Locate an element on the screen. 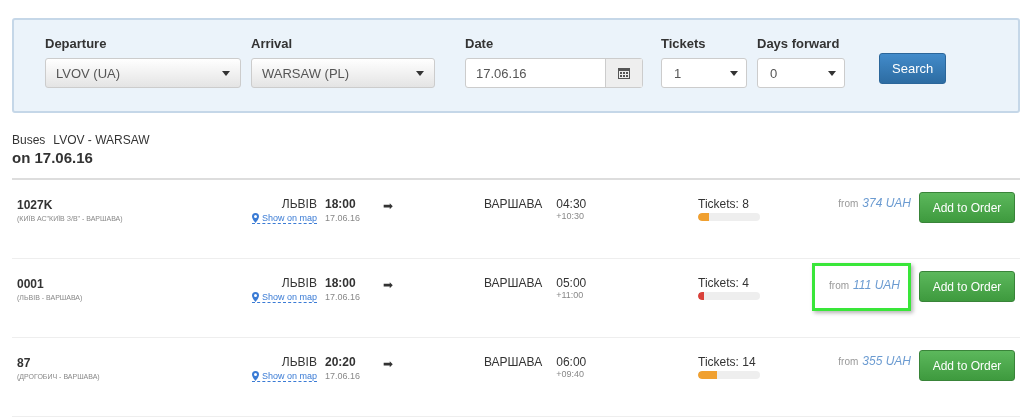 Image resolution: width=1024 pixels, height=420 pixels. departure-time: 20:20 is located at coordinates (340, 362).